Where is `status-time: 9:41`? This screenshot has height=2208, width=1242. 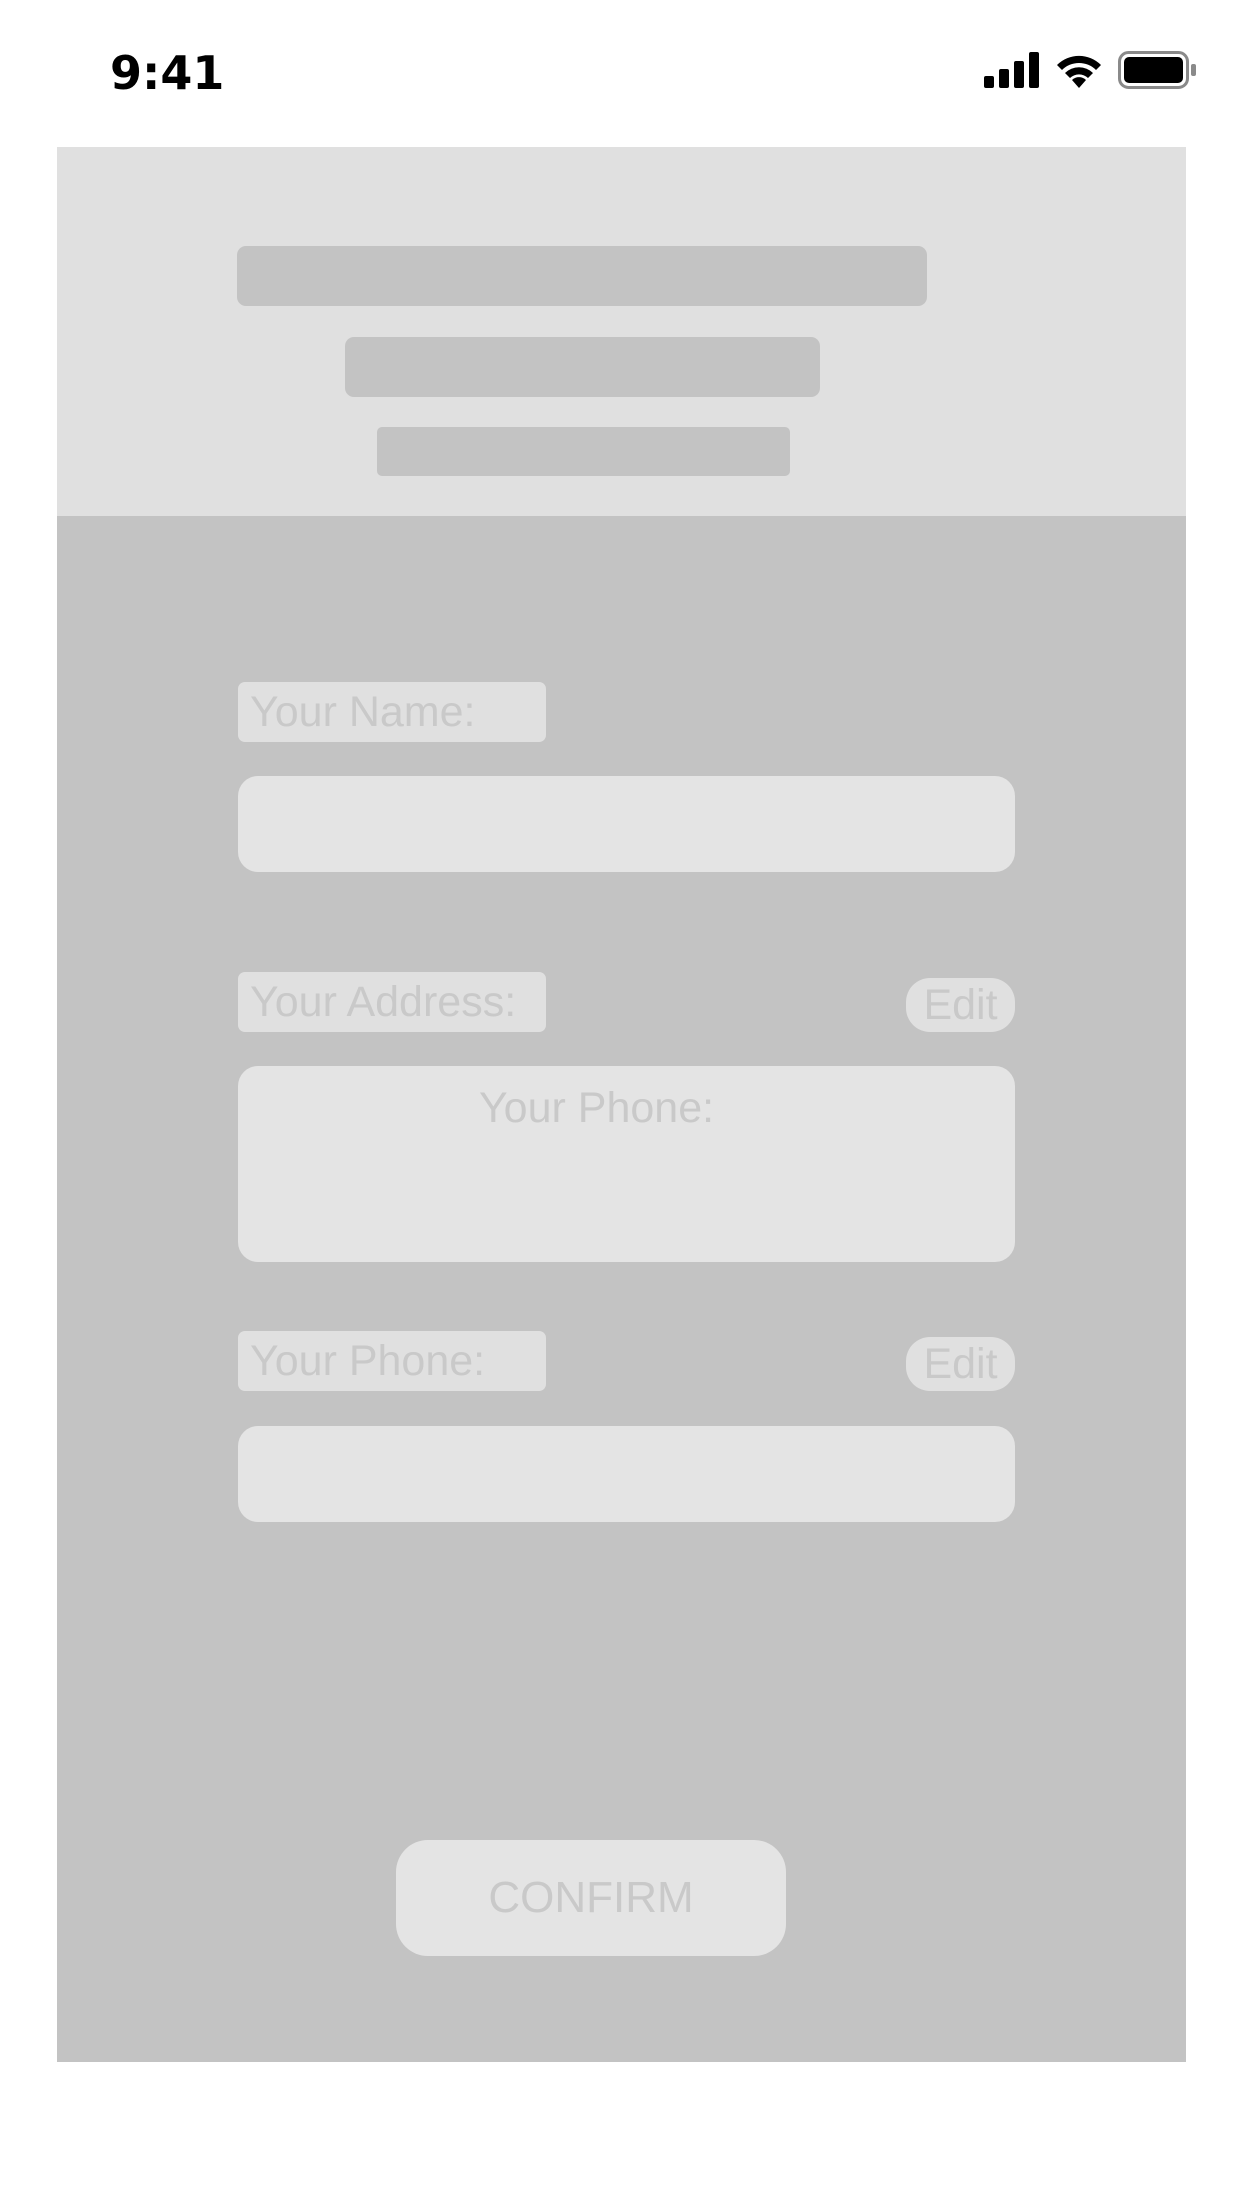
status-time: 9:41 is located at coordinates (167, 73).